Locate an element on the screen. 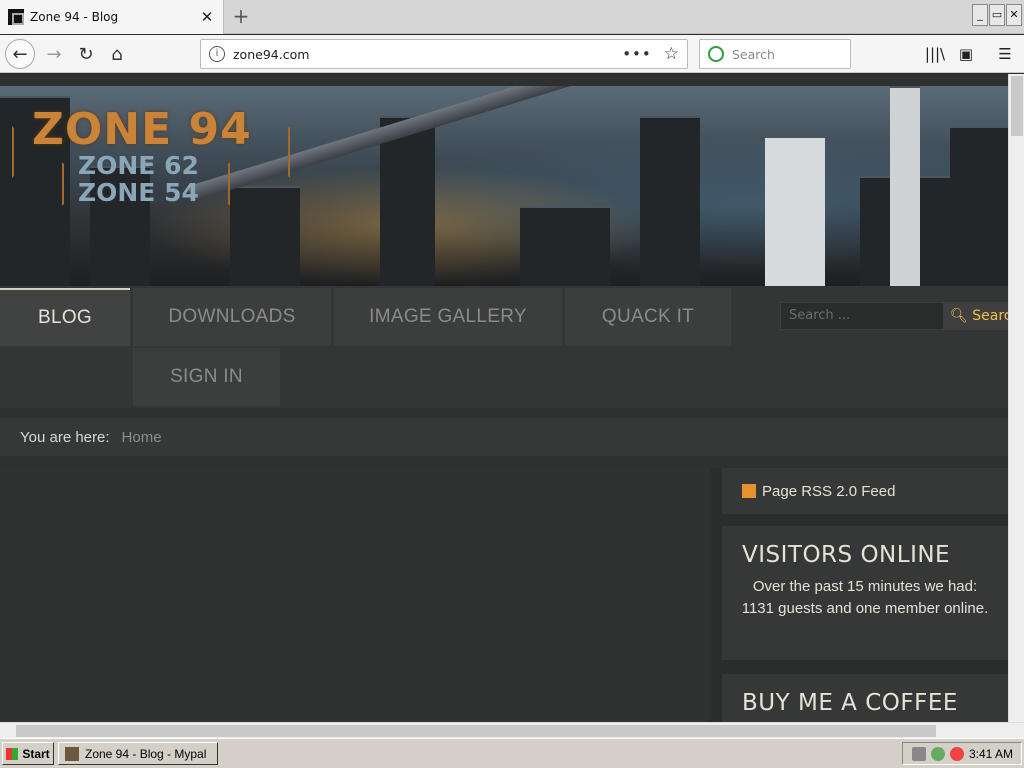 Image resolution: width=1024 pixels, height=768 pixels. tab-close-icon: ✕ is located at coordinates (207, 17).